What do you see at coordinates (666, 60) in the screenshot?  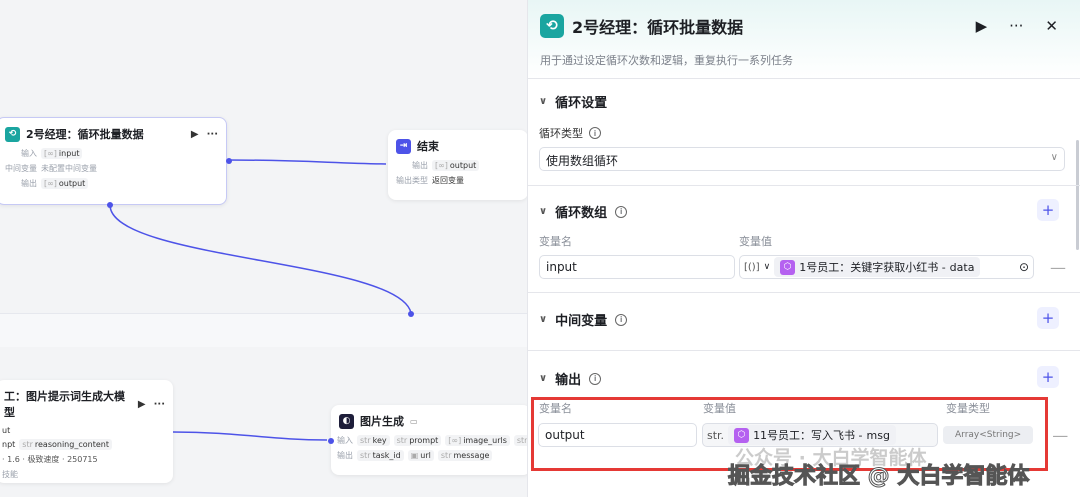 I see `panel-description: 用于通过设定循环次数和逻辑，重复执行一系列任务` at bounding box center [666, 60].